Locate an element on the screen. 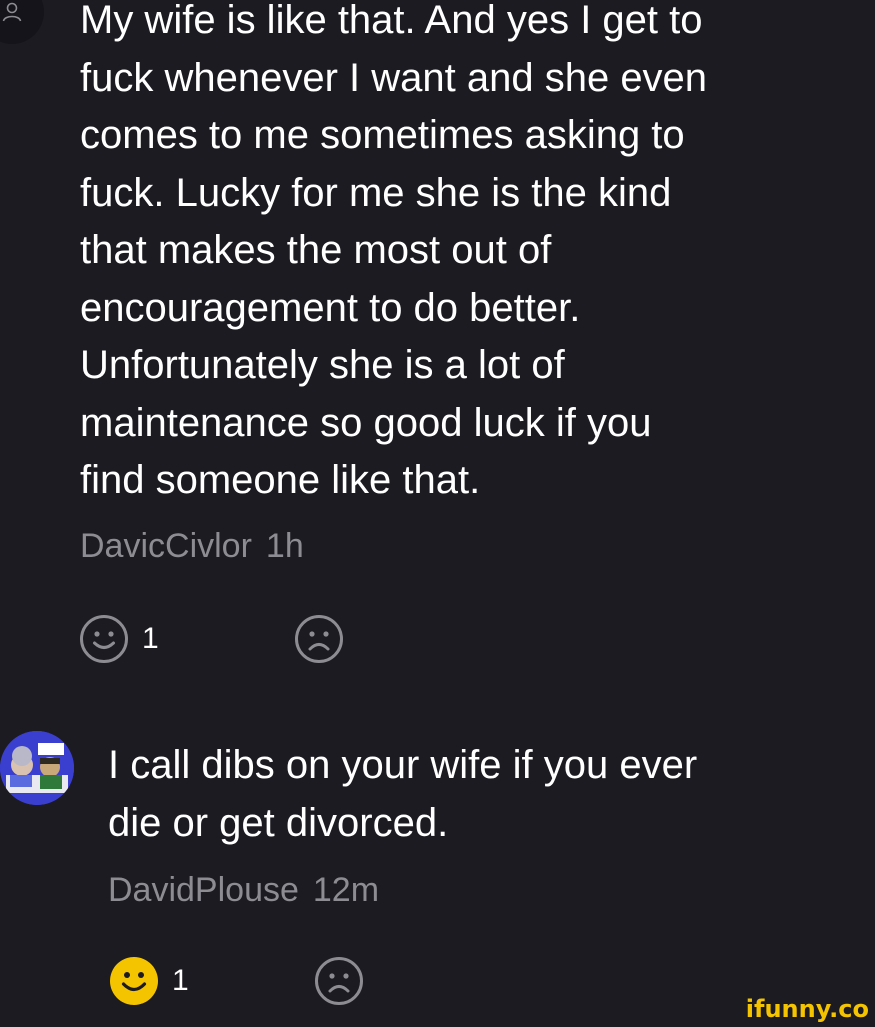  username: DavidPlouse is located at coordinates (203, 890).